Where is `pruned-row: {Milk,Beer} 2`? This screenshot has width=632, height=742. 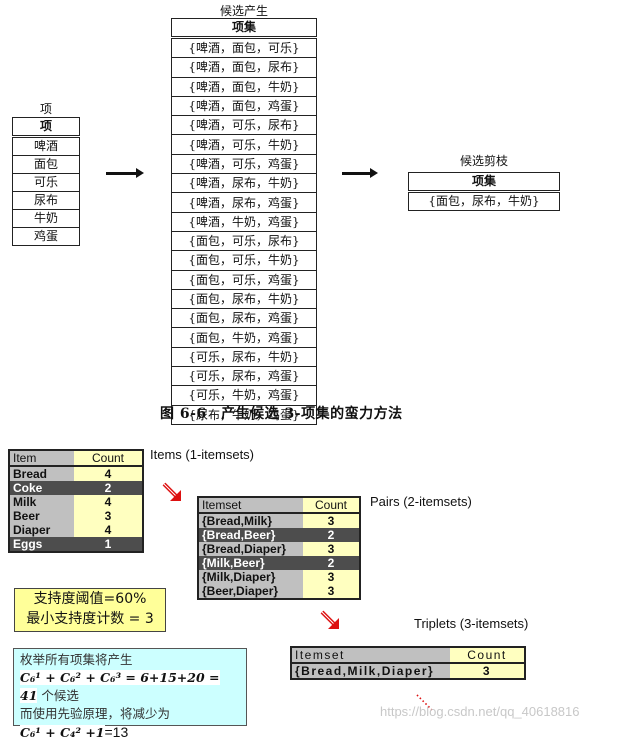 pruned-row: {Milk,Beer} 2 is located at coordinates (279, 563).